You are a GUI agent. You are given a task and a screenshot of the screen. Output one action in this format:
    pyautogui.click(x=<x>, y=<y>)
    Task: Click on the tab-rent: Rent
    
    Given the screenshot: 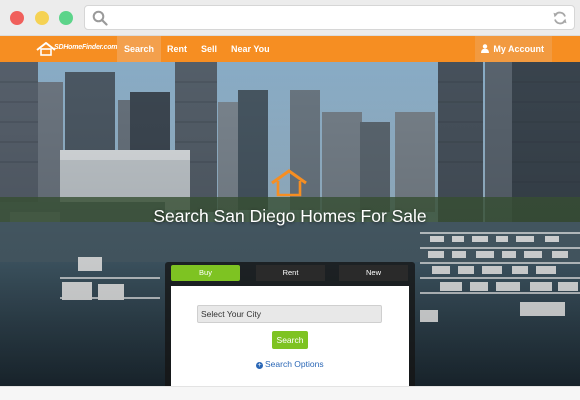 What is the action you would take?
    pyautogui.click(x=290, y=273)
    